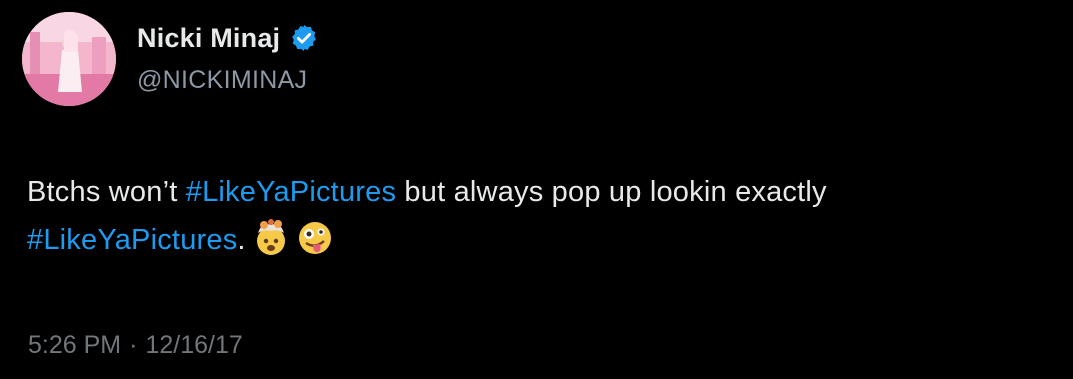  Describe the element at coordinates (106, 192) in the screenshot. I see `tweet-text-segment: Btchs won’t` at that location.